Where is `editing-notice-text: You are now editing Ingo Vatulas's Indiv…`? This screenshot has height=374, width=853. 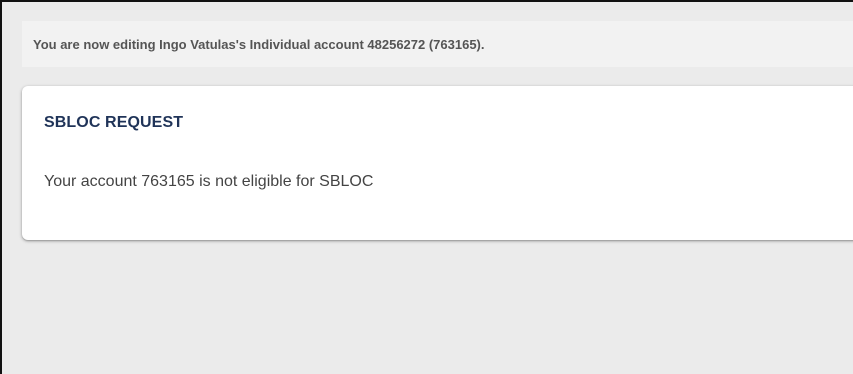
editing-notice-text: You are now editing Ingo Vatulas's Indiv… is located at coordinates (259, 44).